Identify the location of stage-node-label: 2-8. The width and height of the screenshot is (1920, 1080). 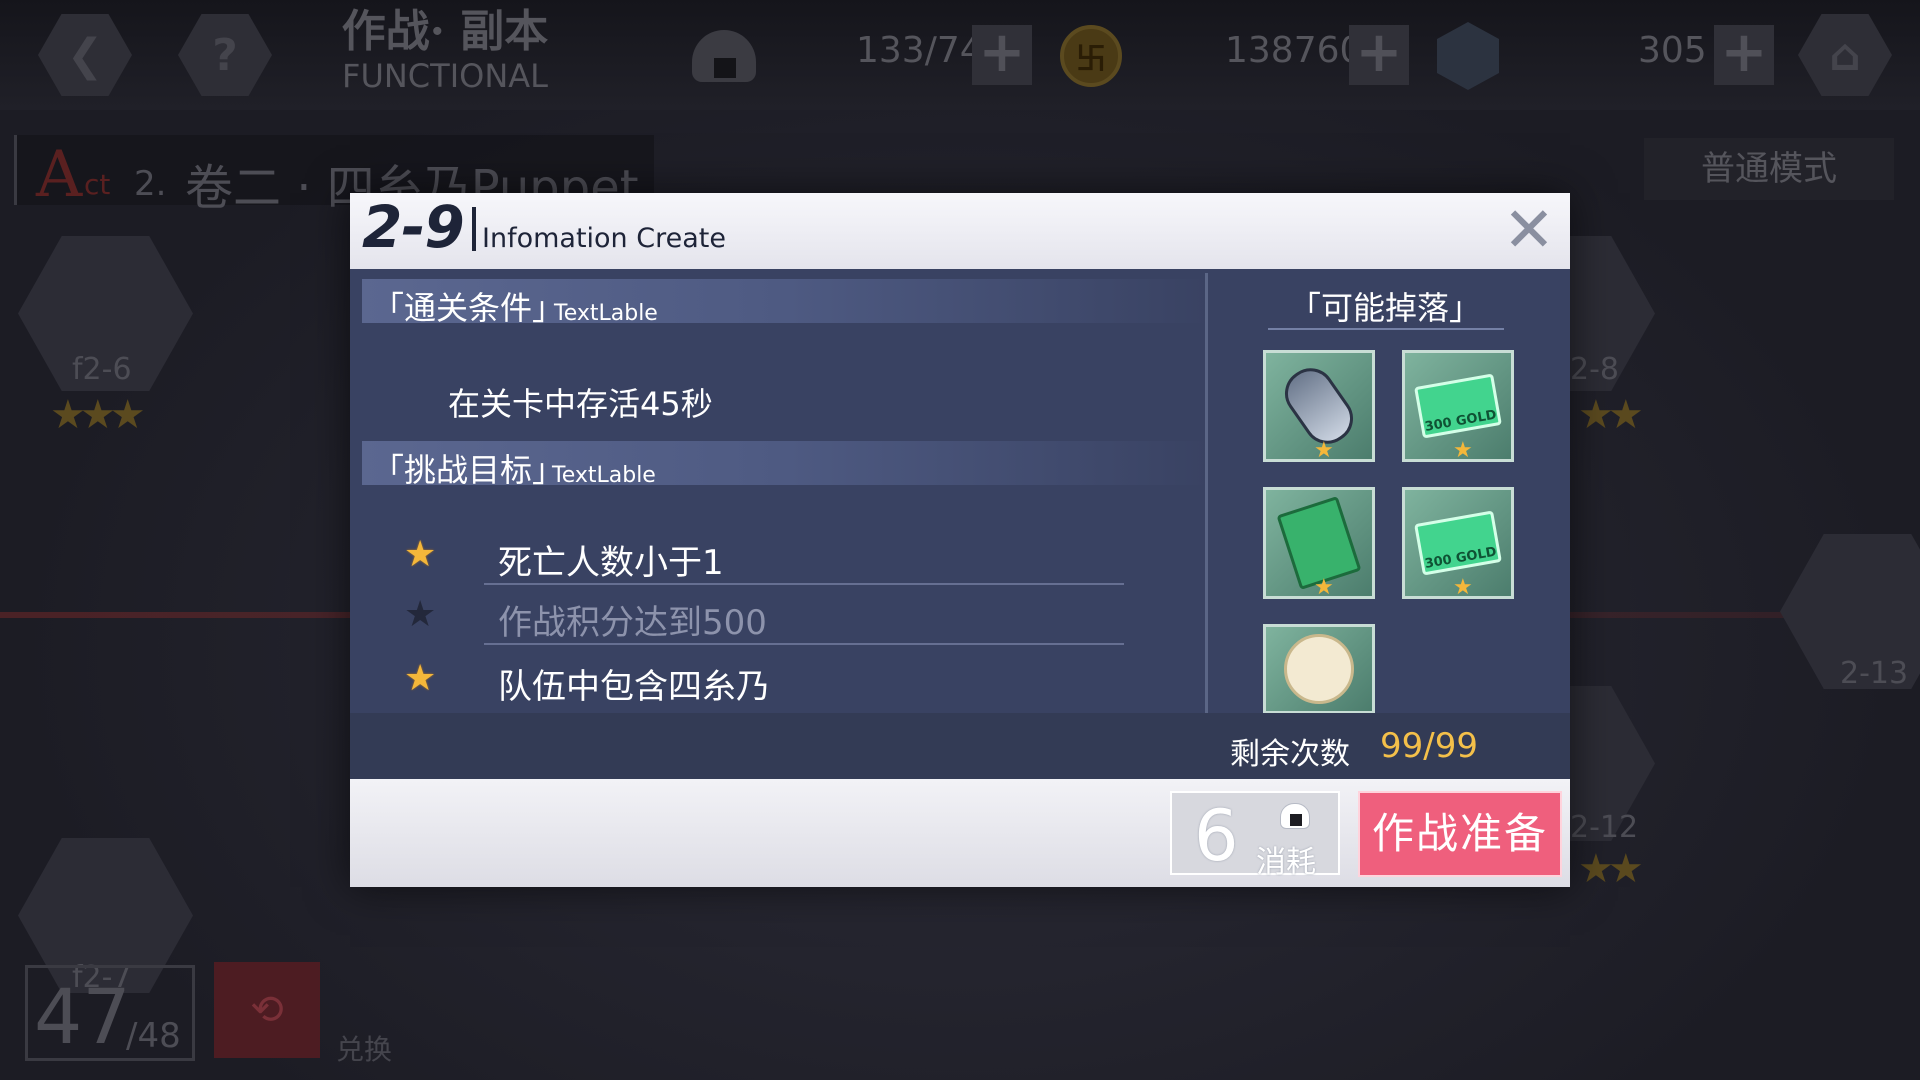
(1594, 369).